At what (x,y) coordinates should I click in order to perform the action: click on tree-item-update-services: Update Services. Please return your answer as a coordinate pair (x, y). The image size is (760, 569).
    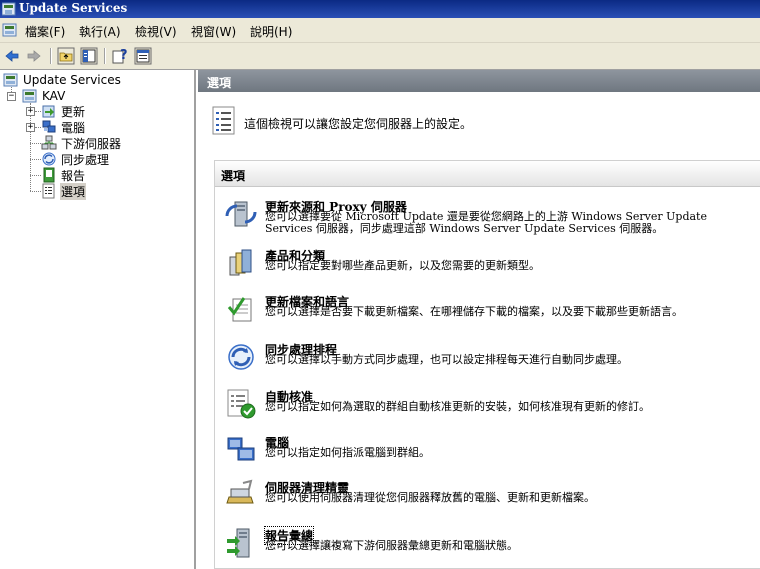
    Looking at the image, I should click on (62, 80).